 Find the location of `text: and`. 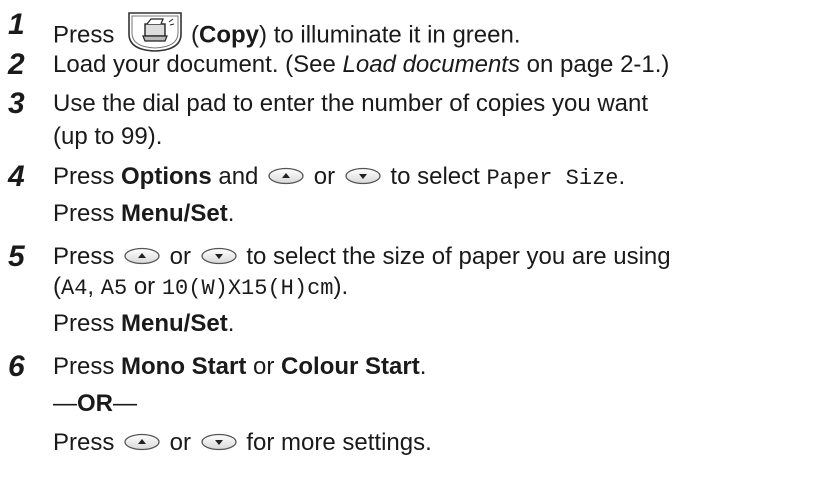

text: and is located at coordinates (238, 176).